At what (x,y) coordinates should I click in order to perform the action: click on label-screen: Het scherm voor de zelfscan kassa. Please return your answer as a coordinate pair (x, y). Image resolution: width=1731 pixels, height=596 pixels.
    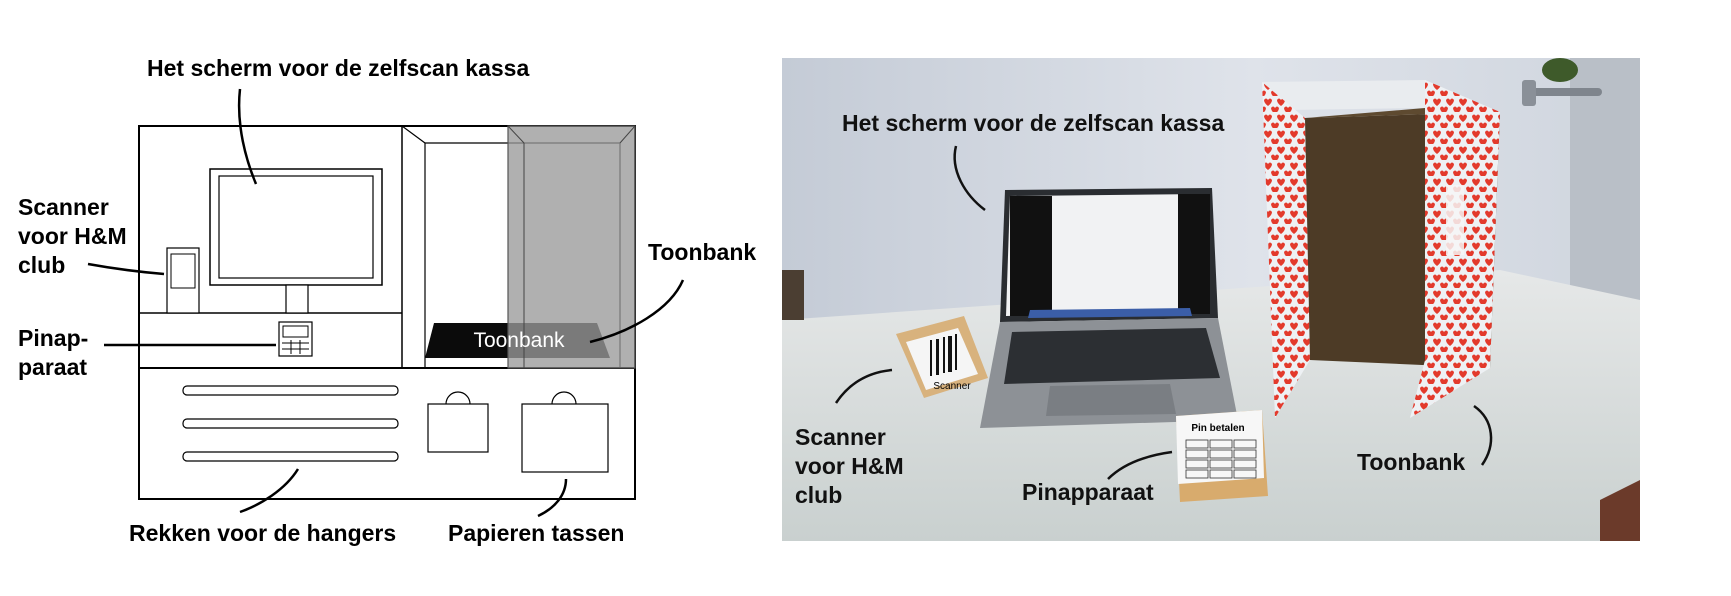
    Looking at the image, I should click on (338, 68).